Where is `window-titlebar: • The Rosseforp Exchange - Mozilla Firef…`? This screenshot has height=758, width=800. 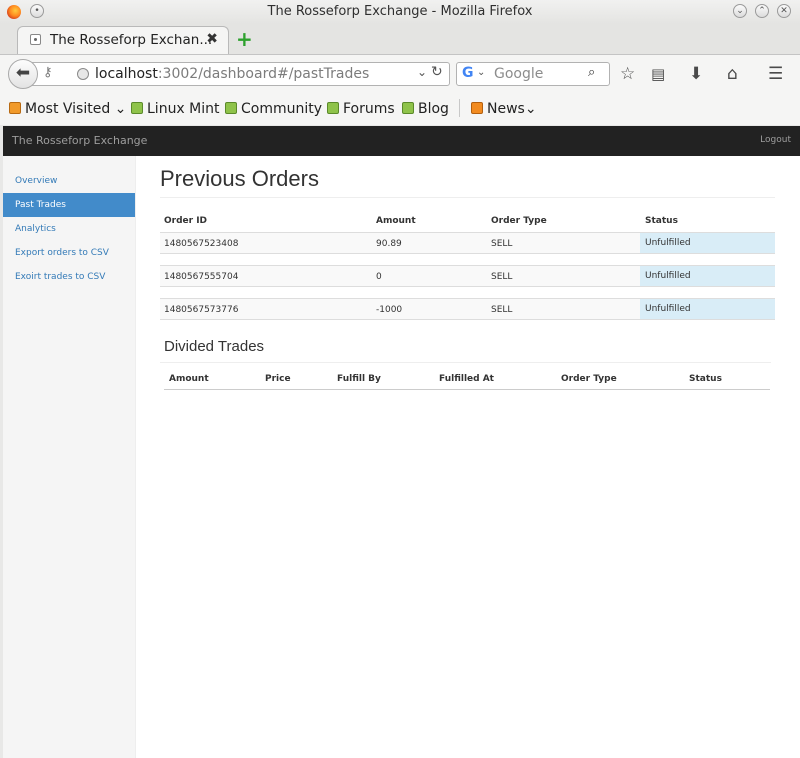
window-titlebar: • The Rosseforp Exchange - Mozilla Firef… is located at coordinates (400, 12).